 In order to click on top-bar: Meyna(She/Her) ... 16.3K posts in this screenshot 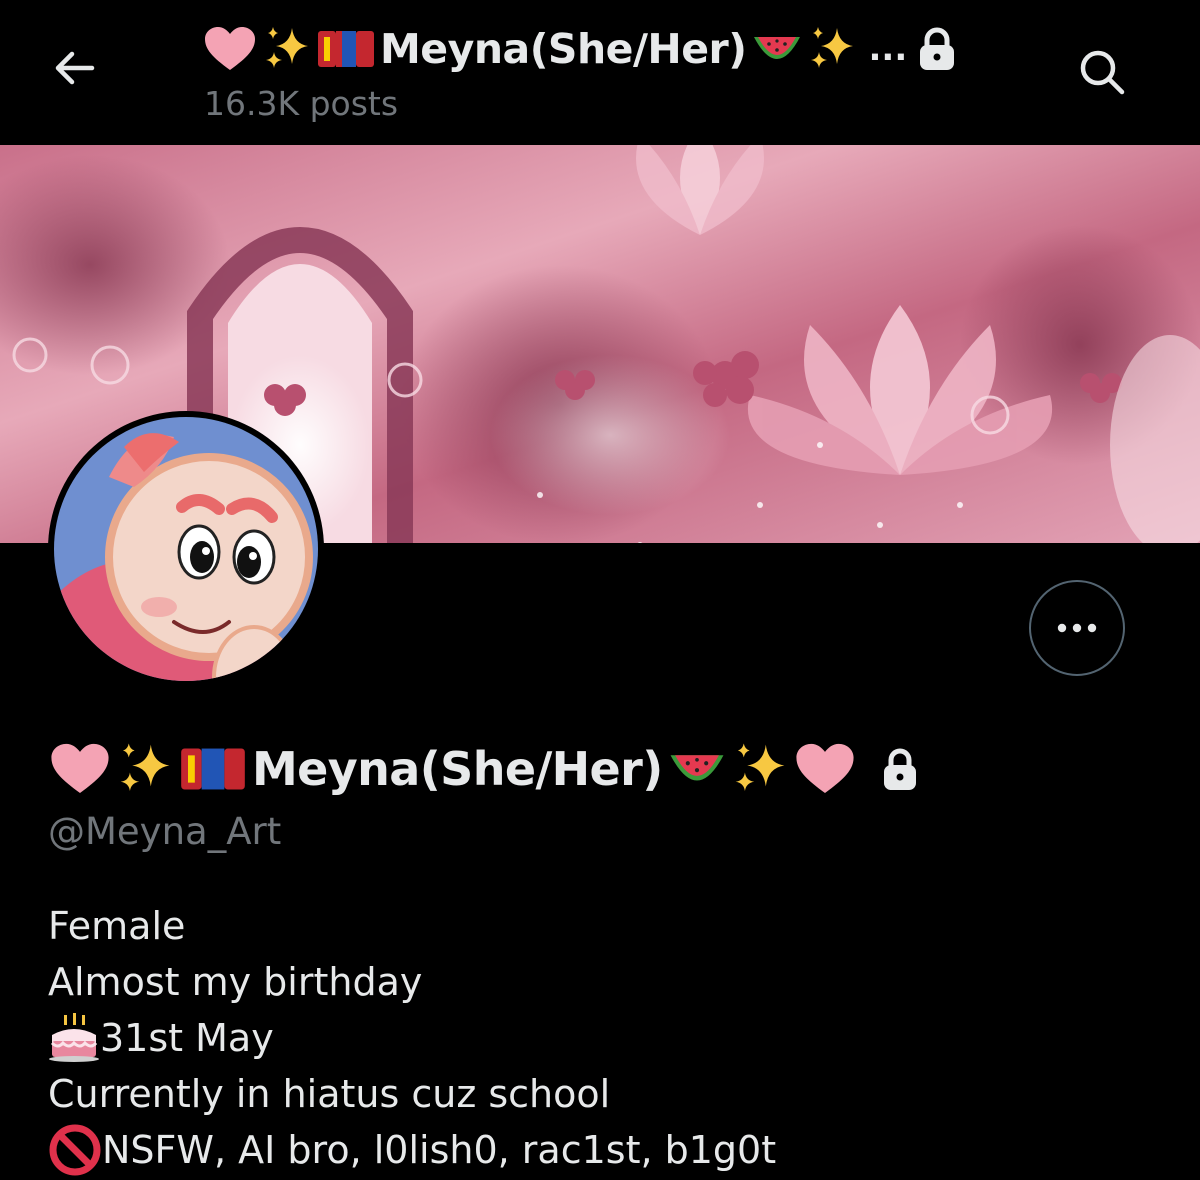, I will do `click(600, 72)`.